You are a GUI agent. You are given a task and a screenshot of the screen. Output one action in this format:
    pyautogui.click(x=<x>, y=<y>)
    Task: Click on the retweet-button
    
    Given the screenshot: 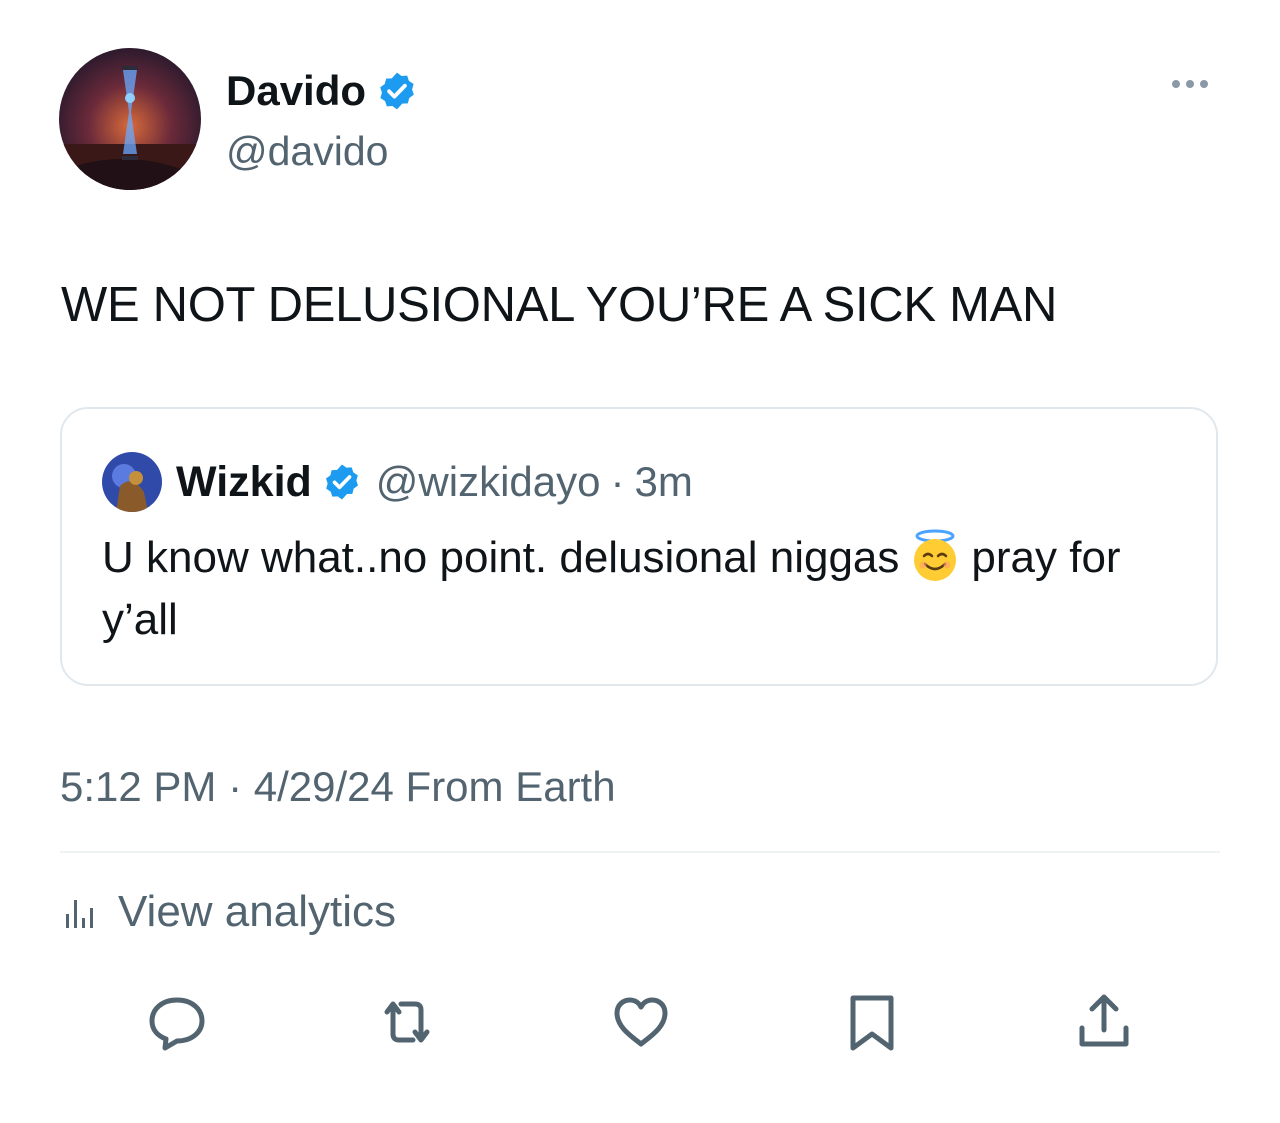 What is the action you would take?
    pyautogui.click(x=407, y=1022)
    